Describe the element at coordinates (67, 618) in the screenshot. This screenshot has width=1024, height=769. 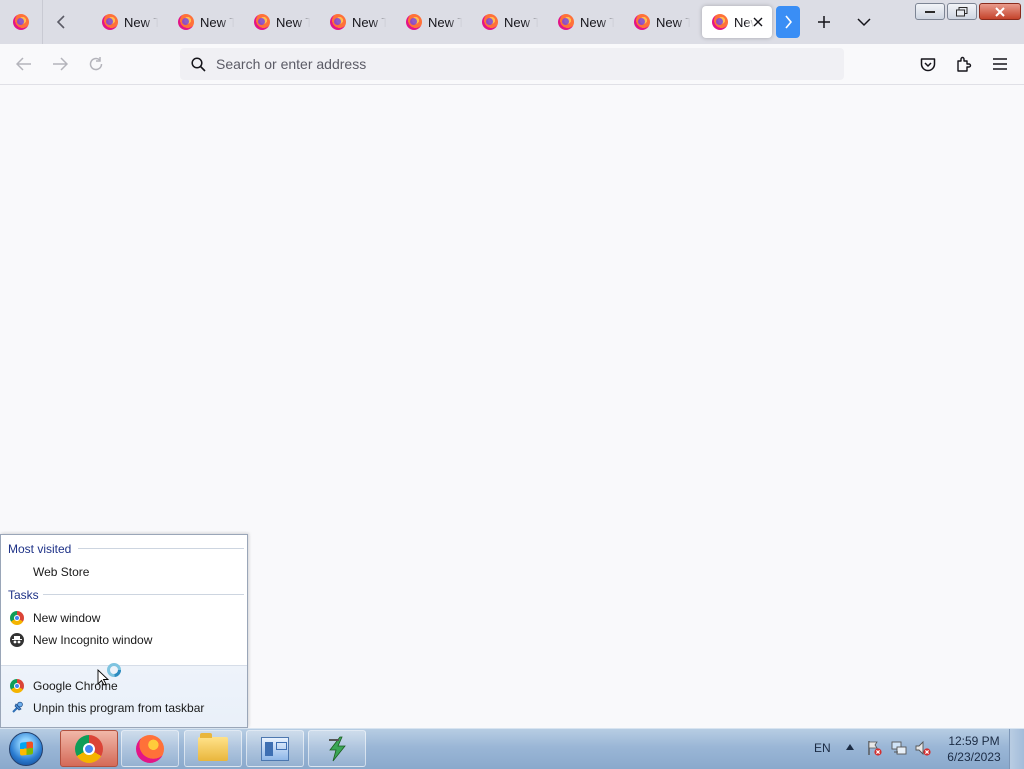
I see `jumplist-item-label: New window` at that location.